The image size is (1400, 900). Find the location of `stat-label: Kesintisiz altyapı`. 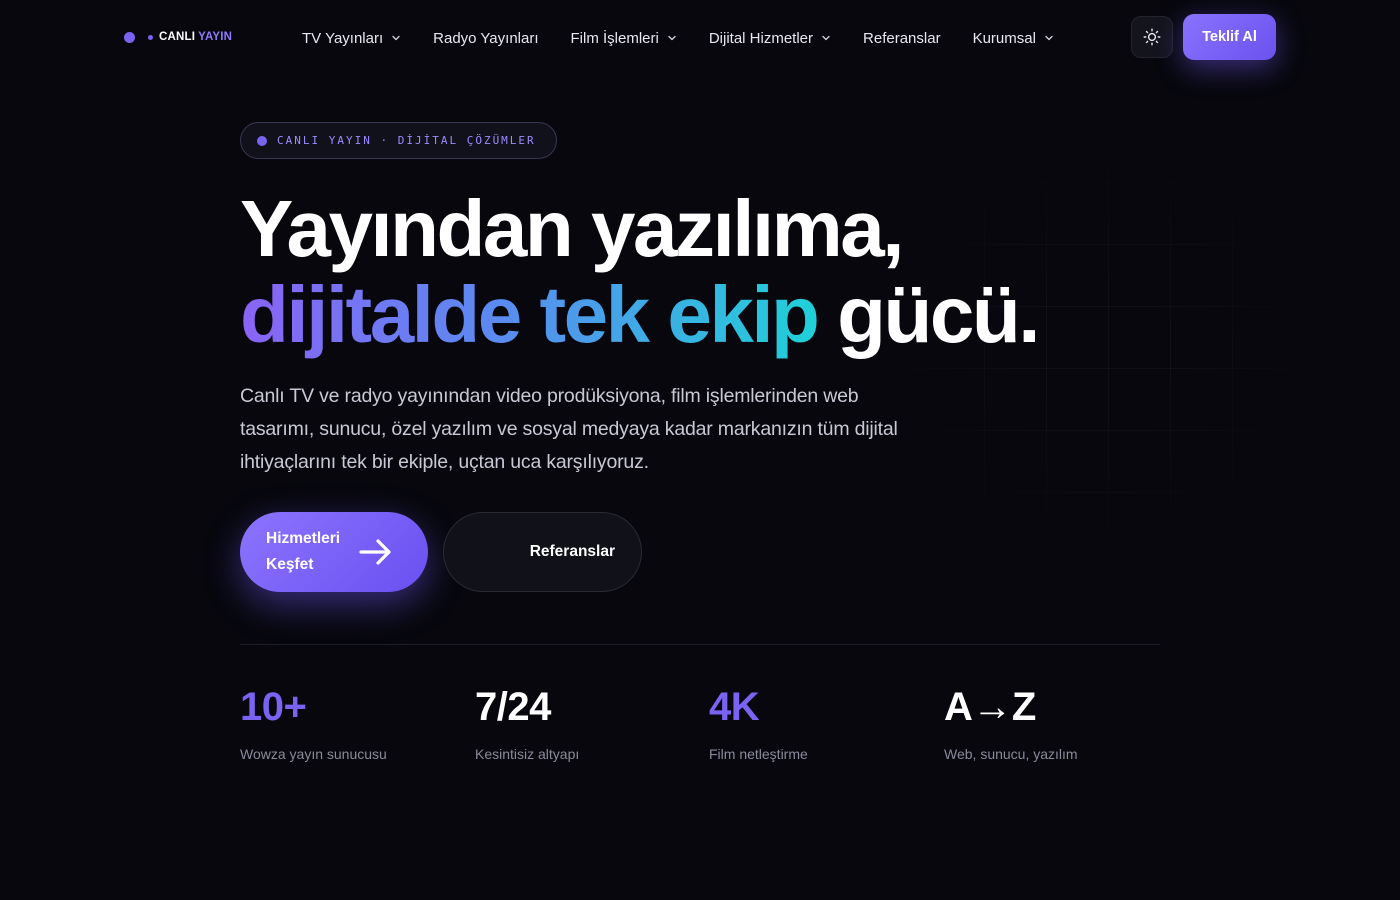

stat-label: Kesintisiz altyapı is located at coordinates (527, 754).